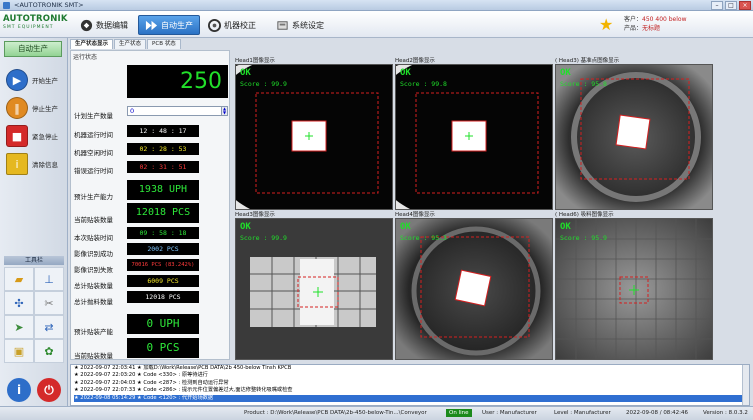  I want to click on product-label: 产品：, so click(633, 28).